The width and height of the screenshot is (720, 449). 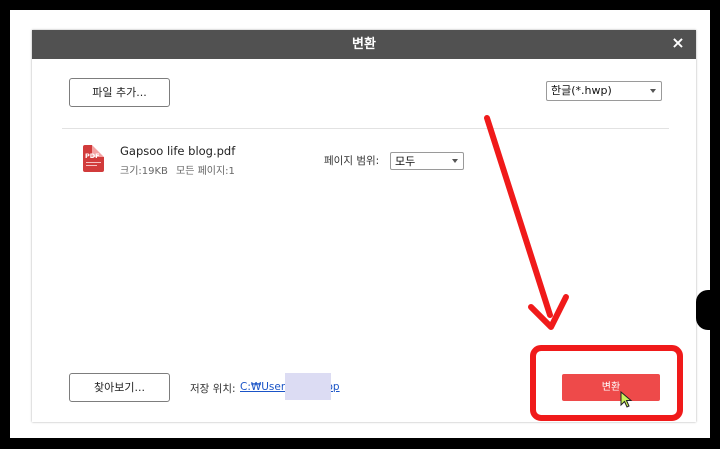 I want to click on annotation-arrow, so click(x=526, y=222).